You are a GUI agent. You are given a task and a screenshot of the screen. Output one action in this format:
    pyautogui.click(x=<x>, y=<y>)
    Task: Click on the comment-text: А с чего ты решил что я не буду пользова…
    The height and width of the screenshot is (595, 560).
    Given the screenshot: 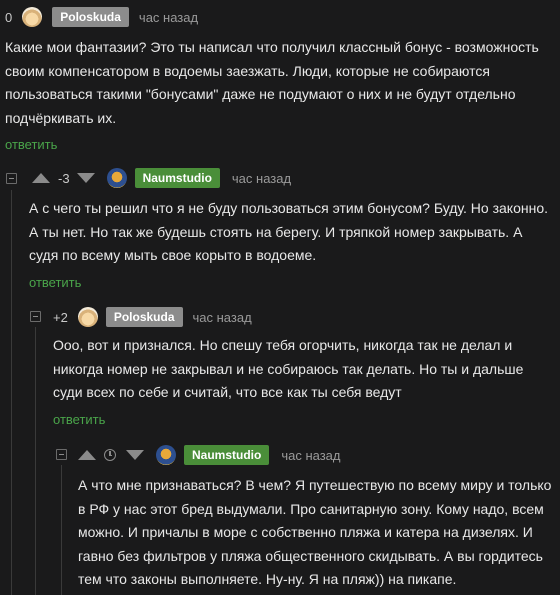 What is the action you would take?
    pyautogui.click(x=288, y=231)
    